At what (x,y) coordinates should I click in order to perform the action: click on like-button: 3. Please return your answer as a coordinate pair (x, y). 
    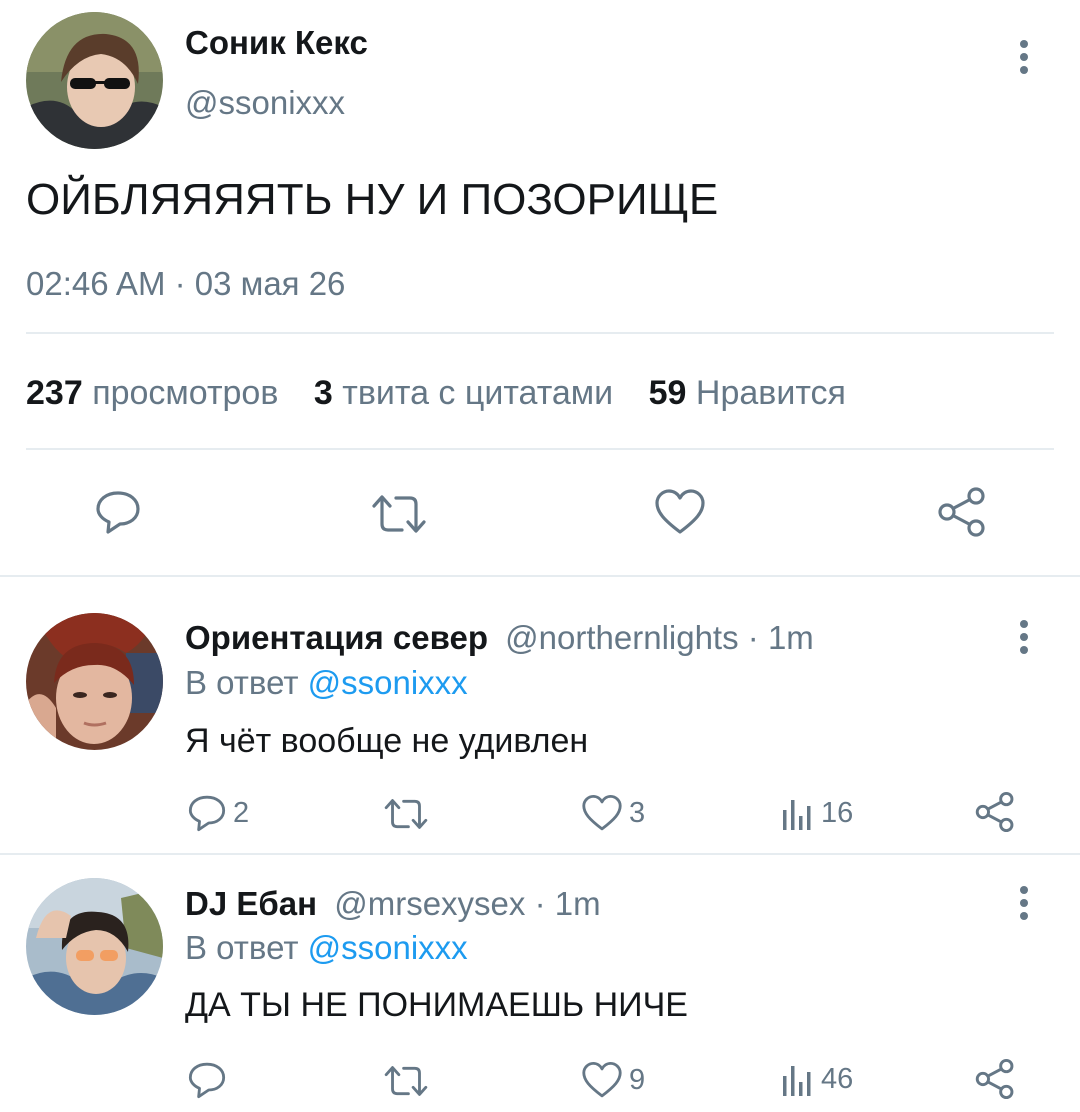
    Looking at the image, I should click on (613, 813).